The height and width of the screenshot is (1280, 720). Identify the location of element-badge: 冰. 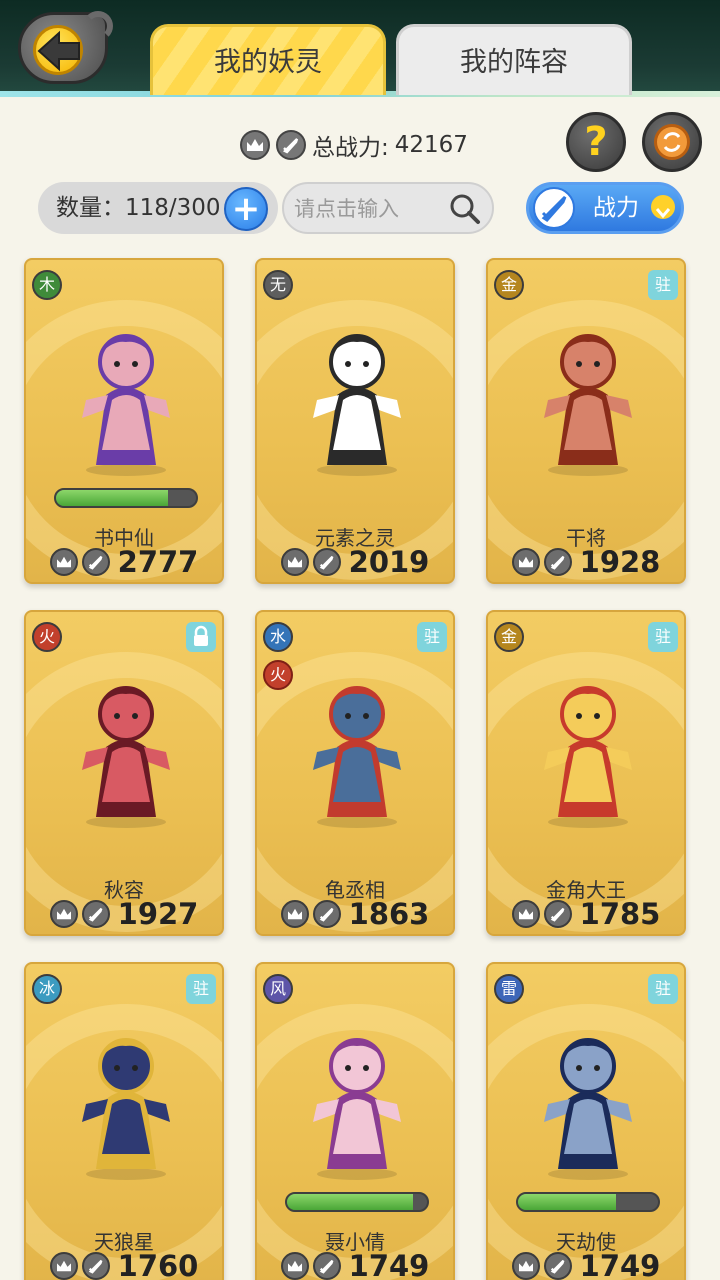
(47, 989).